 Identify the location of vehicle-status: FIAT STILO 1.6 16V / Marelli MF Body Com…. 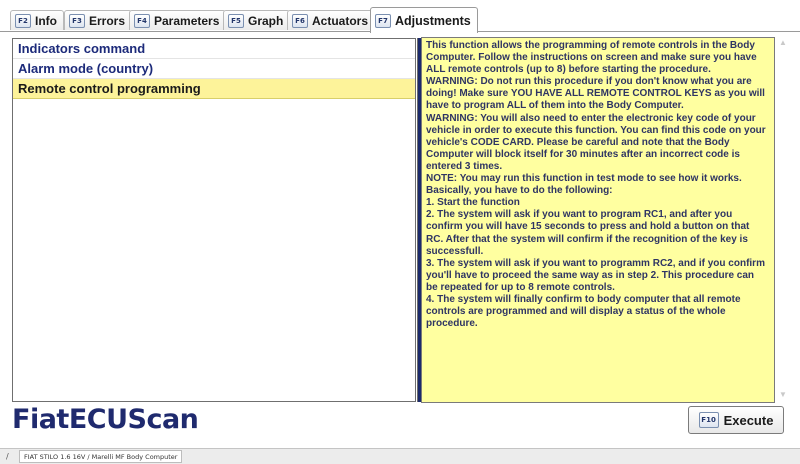
(101, 456).